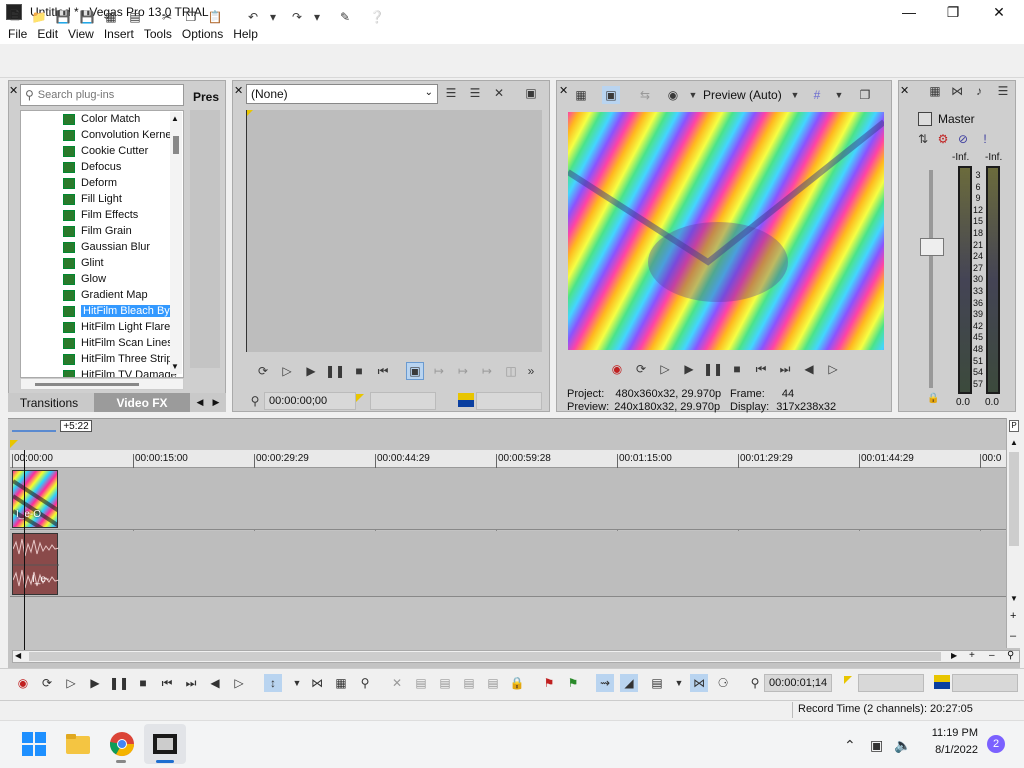 This screenshot has width=1024, height=768. What do you see at coordinates (485, 656) in the screenshot?
I see `timeline-hscroll-thumb` at bounding box center [485, 656].